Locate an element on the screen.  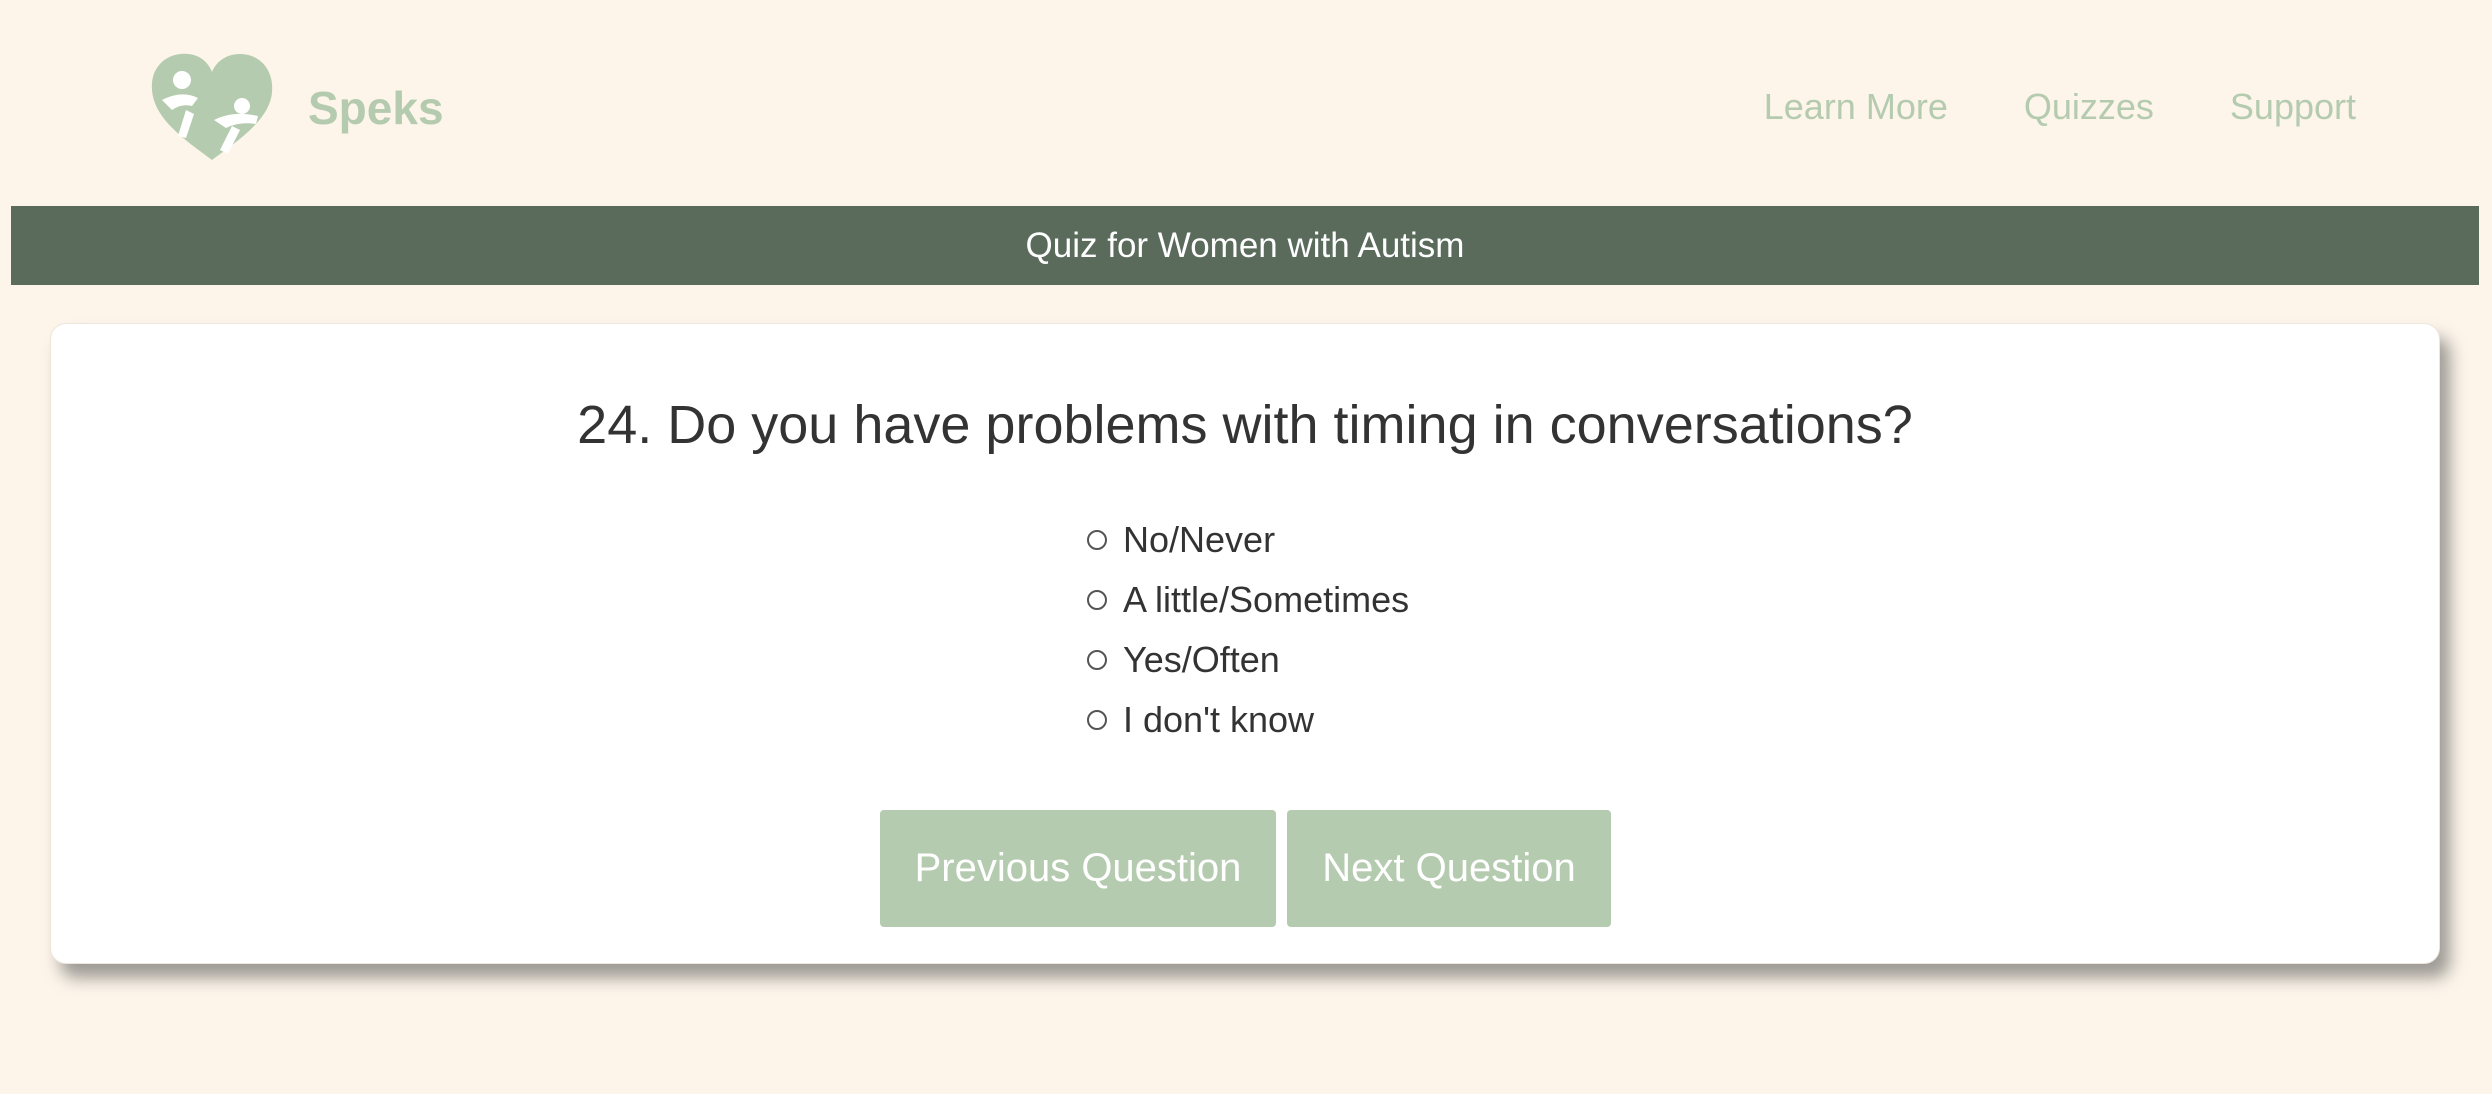
option-a-little-sometimes: A little/Sometimes is located at coordinates (1248, 600).